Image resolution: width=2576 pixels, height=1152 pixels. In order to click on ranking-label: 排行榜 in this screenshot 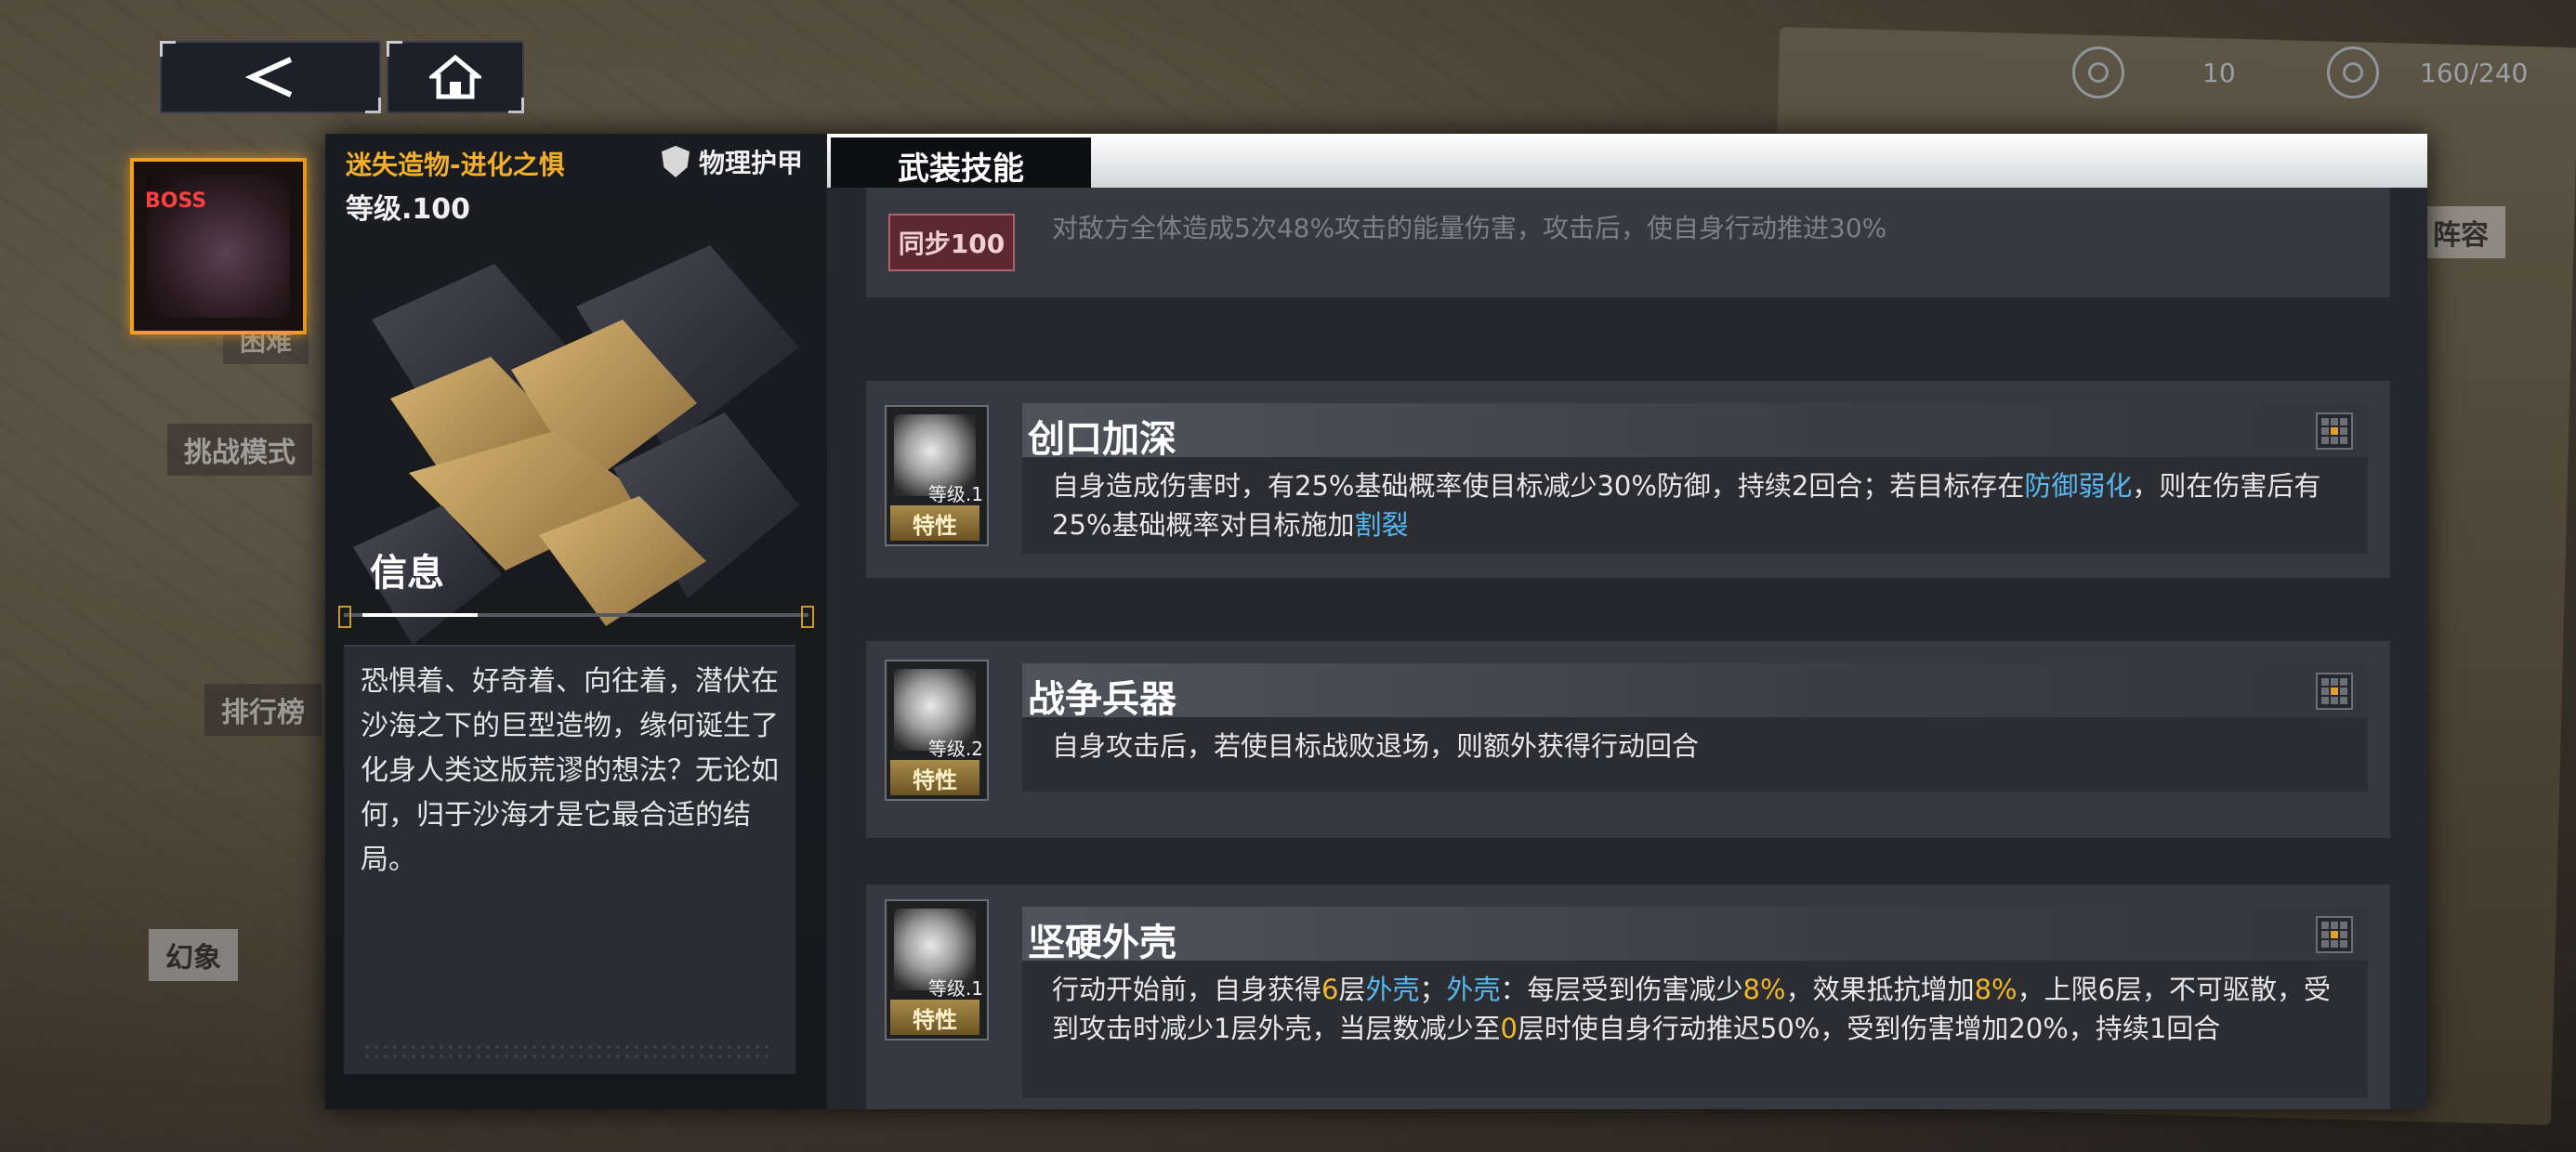, I will do `click(263, 710)`.